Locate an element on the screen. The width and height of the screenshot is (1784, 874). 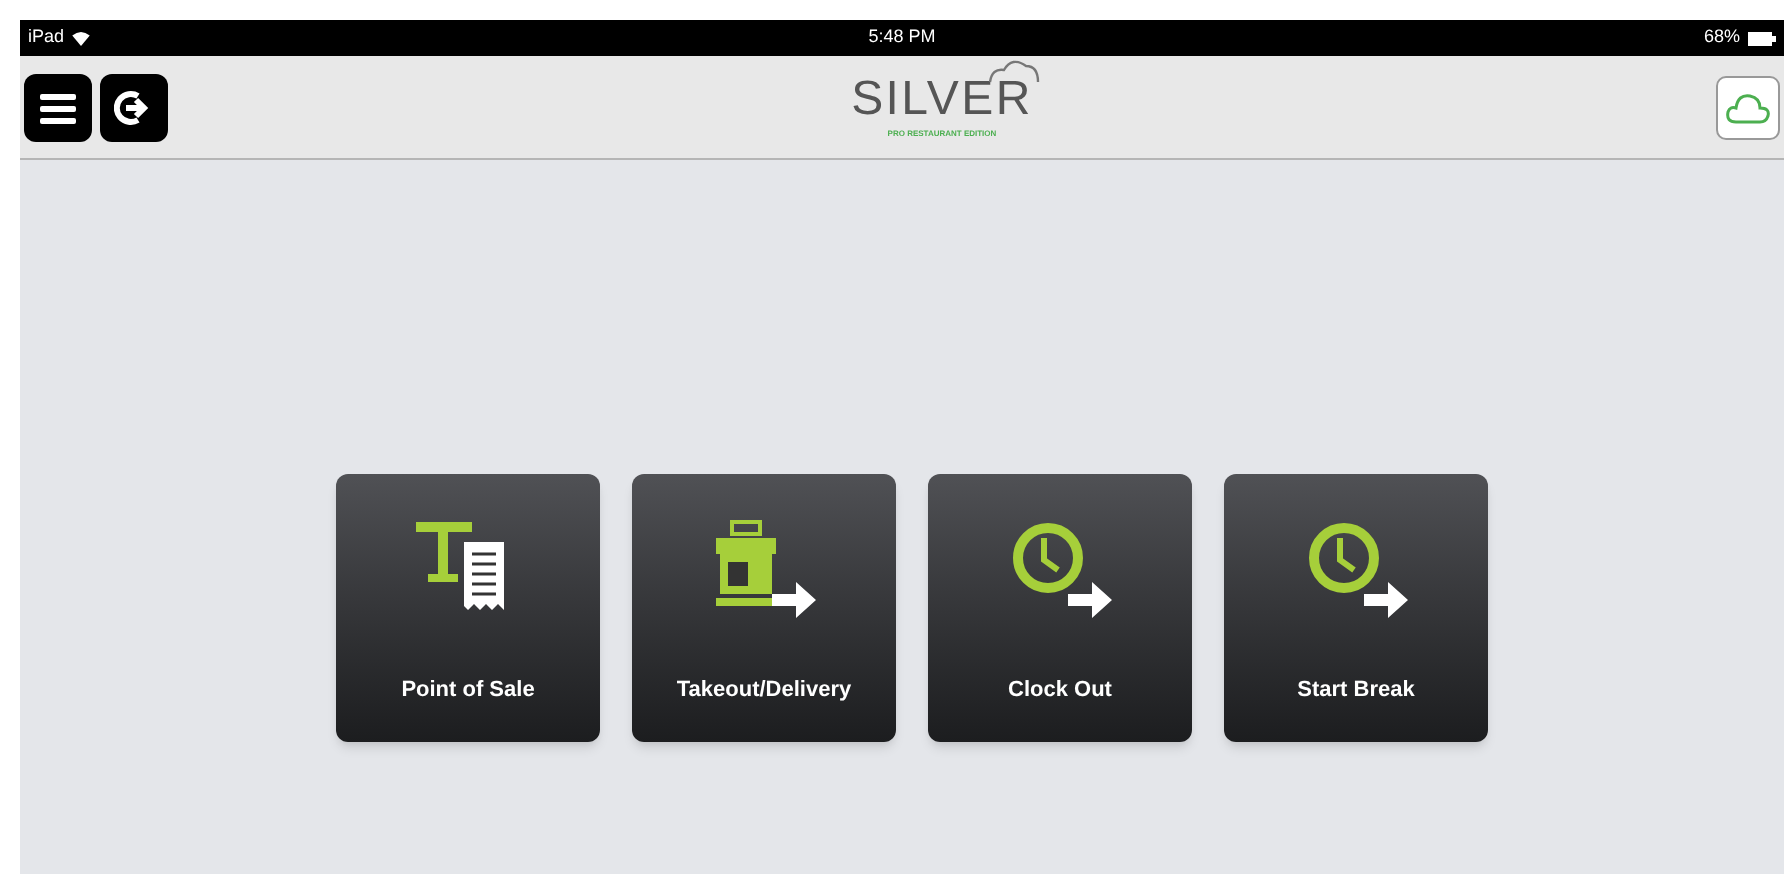
logout-button is located at coordinates (134, 107).